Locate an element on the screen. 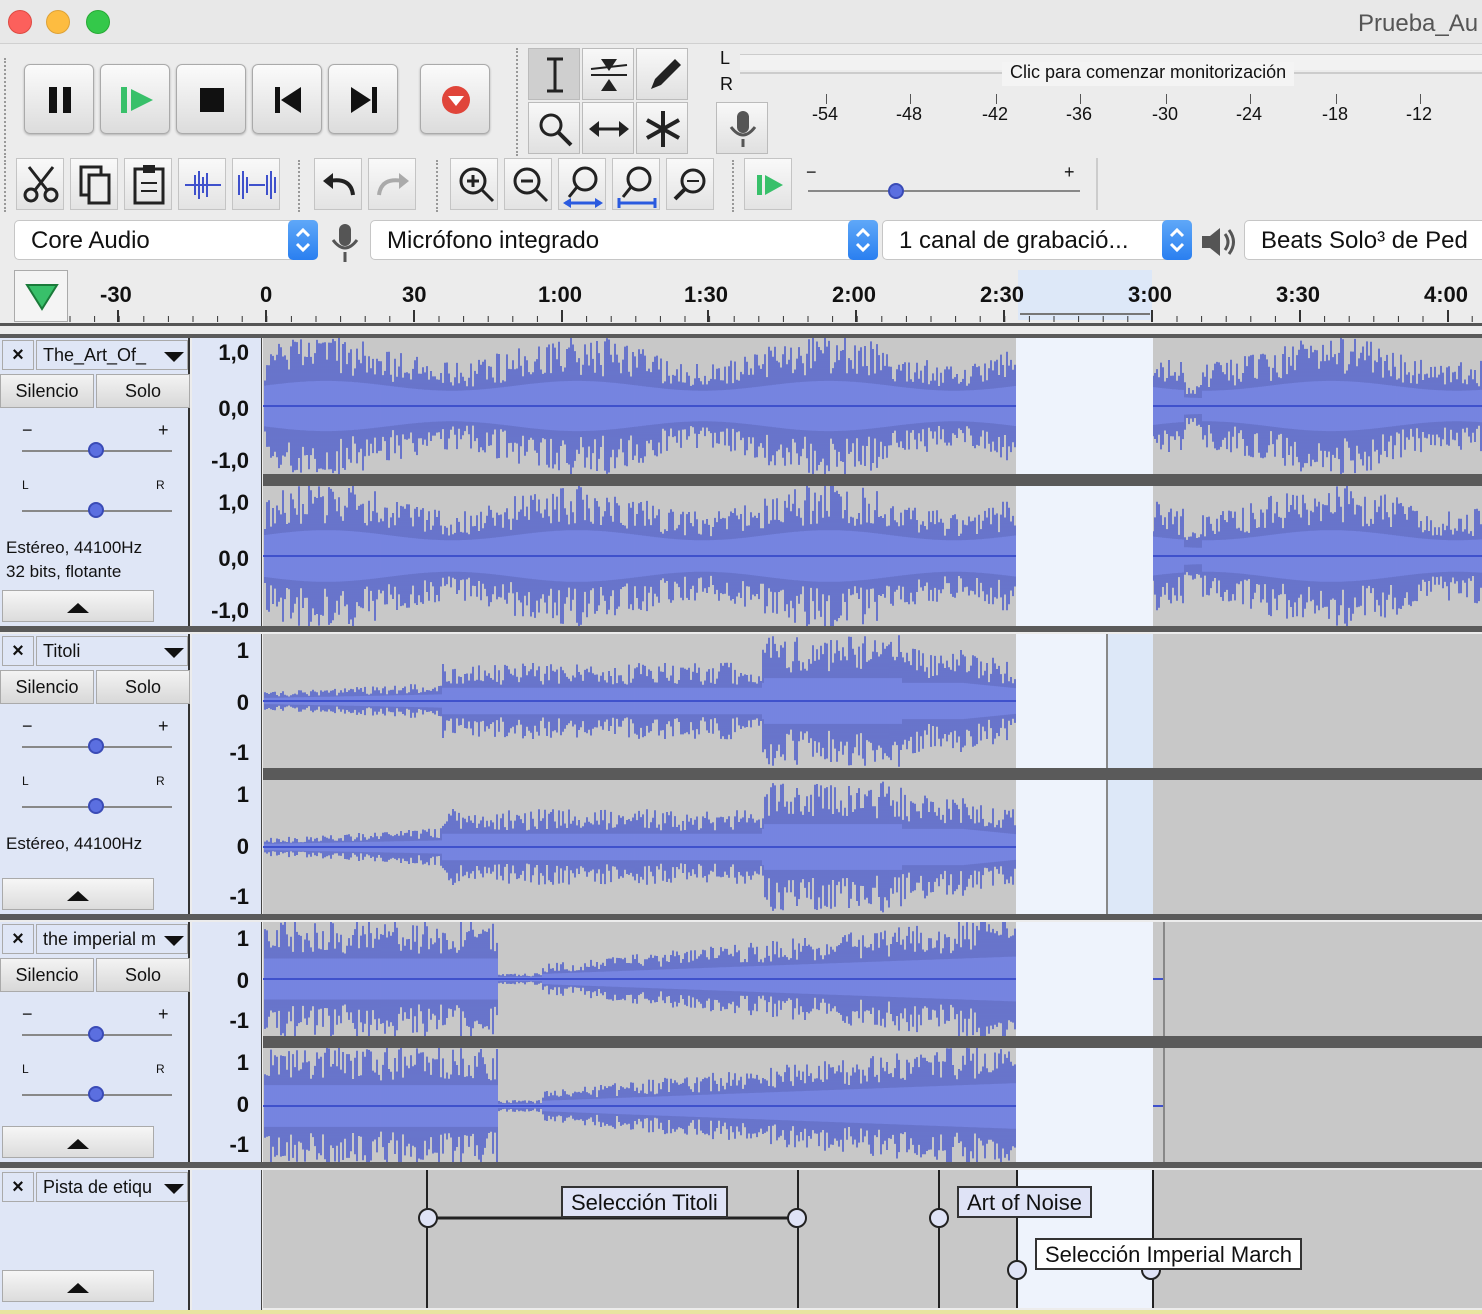  copy-button is located at coordinates (94, 184).